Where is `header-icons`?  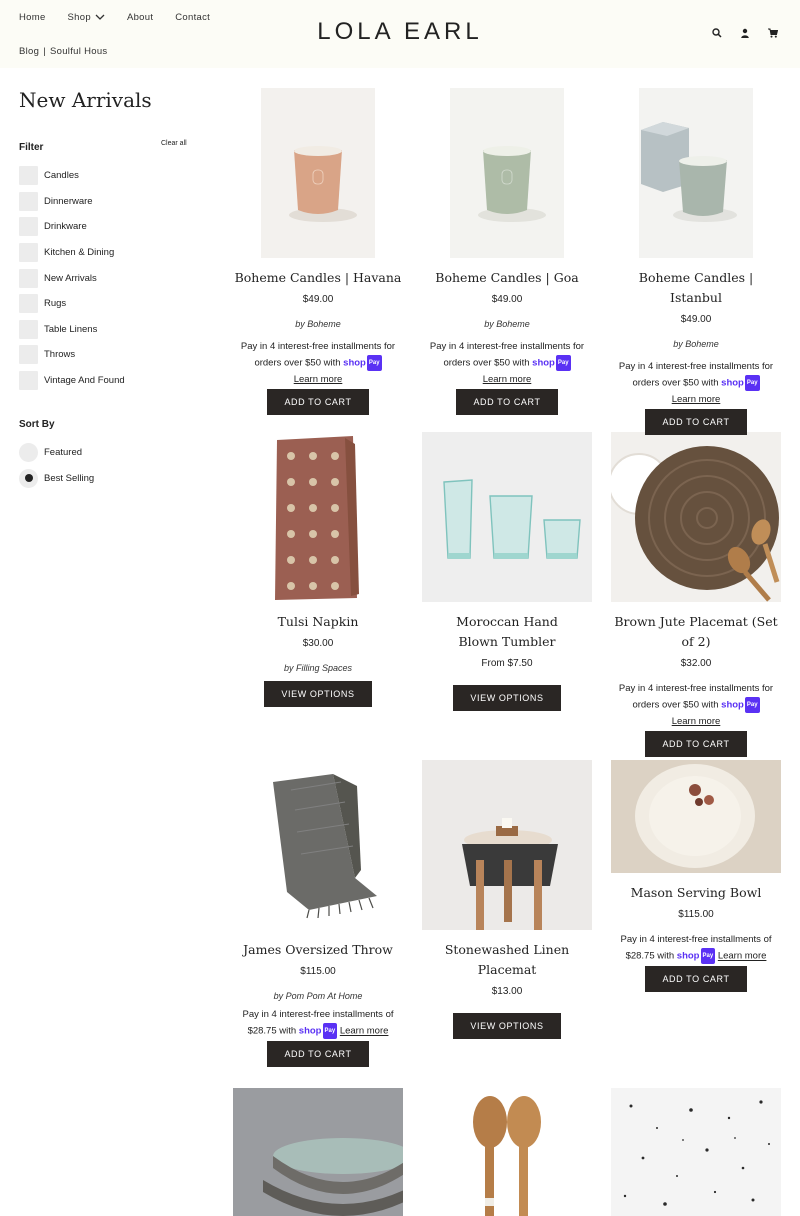 header-icons is located at coordinates (745, 33).